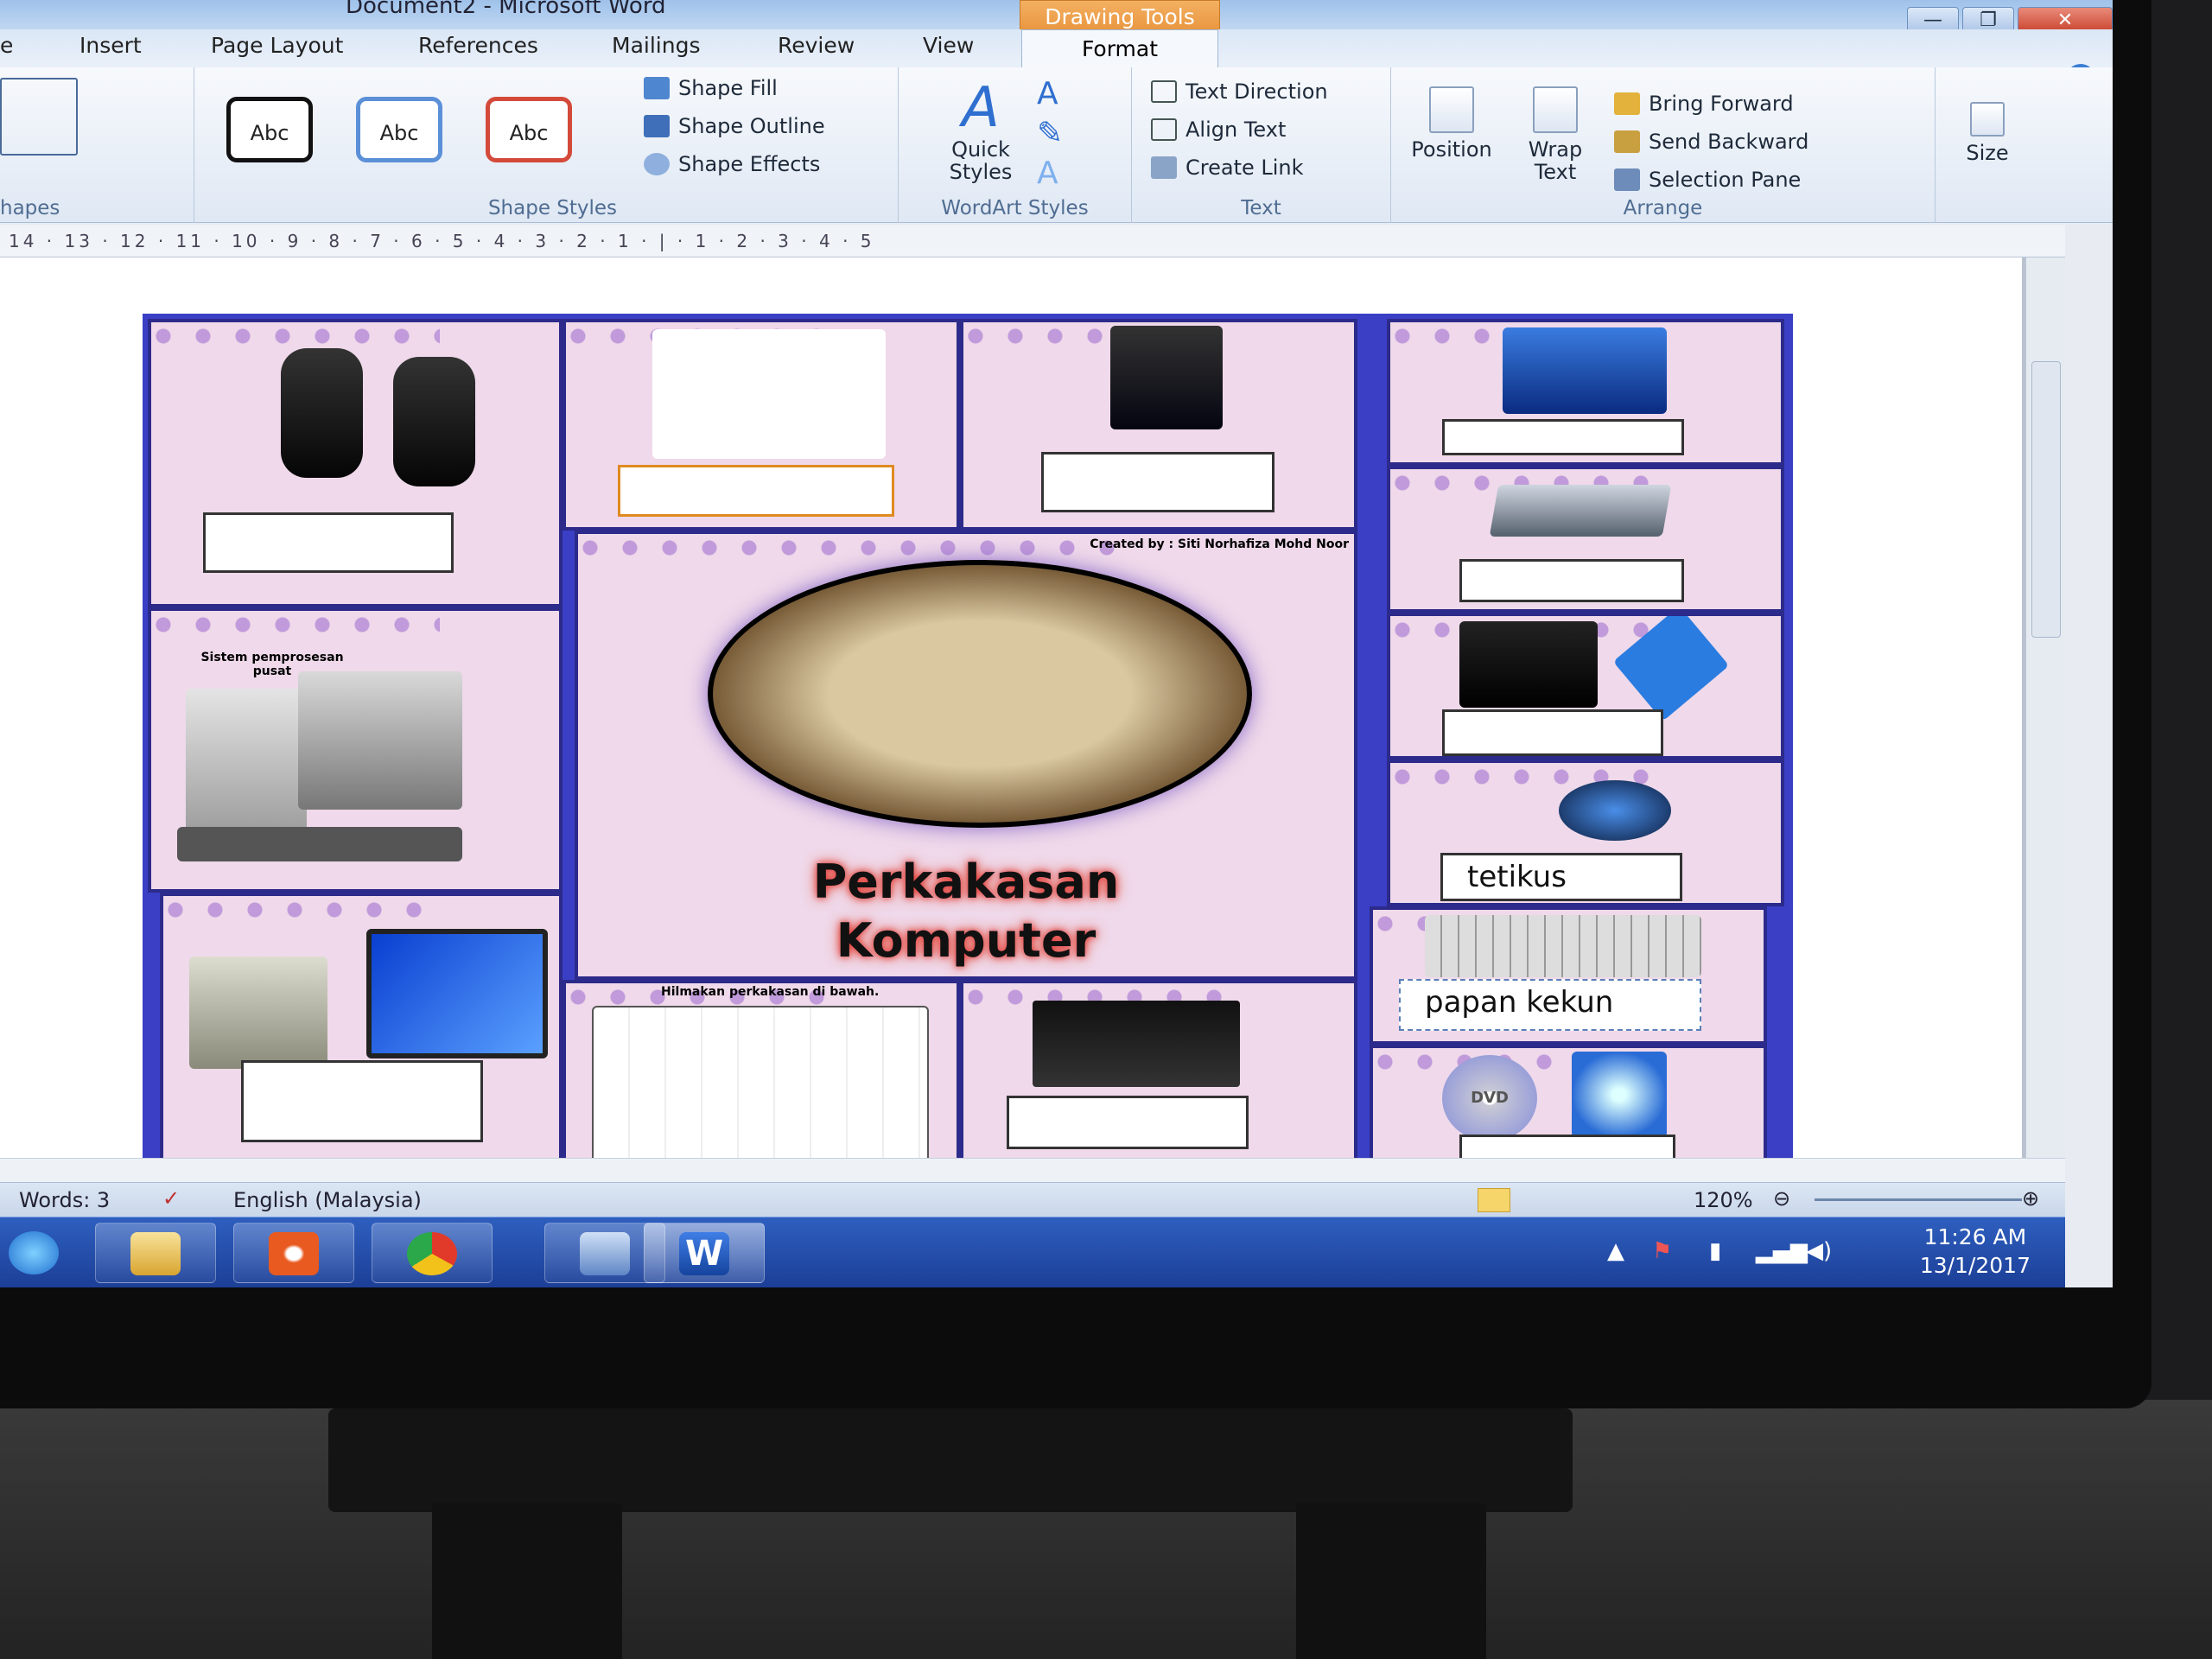 The image size is (2212, 1659). I want to click on chrome-button, so click(432, 1253).